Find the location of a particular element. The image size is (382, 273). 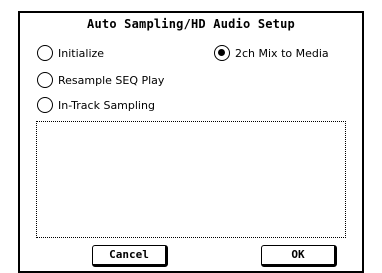

dialog-title: Auto Sampling/HD Audio Setup is located at coordinates (191, 24).